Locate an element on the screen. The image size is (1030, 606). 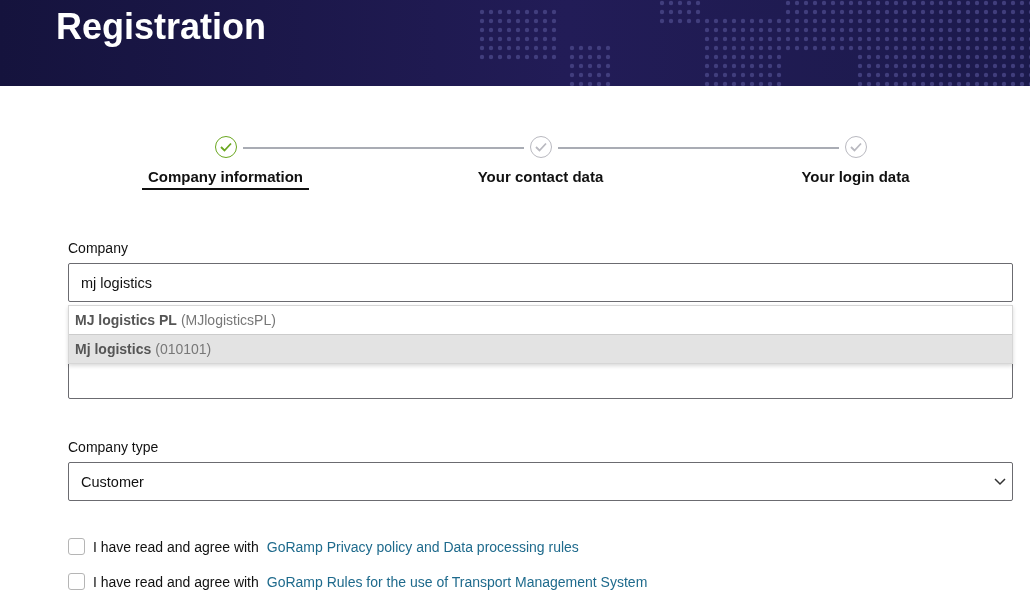
suggestion-item: MJ logistics PL (MJlogisticsPL) is located at coordinates (540, 320).